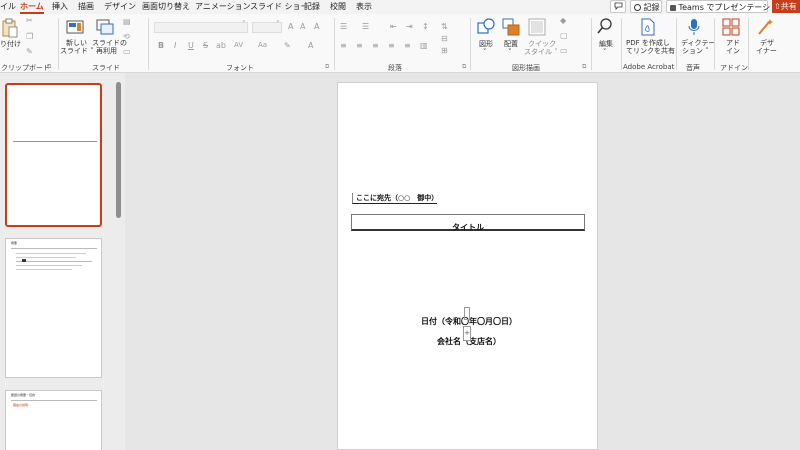 The height and width of the screenshot is (450, 800). What do you see at coordinates (425, 26) in the screenshot?
I see `line-spacing-icon: ↕` at bounding box center [425, 26].